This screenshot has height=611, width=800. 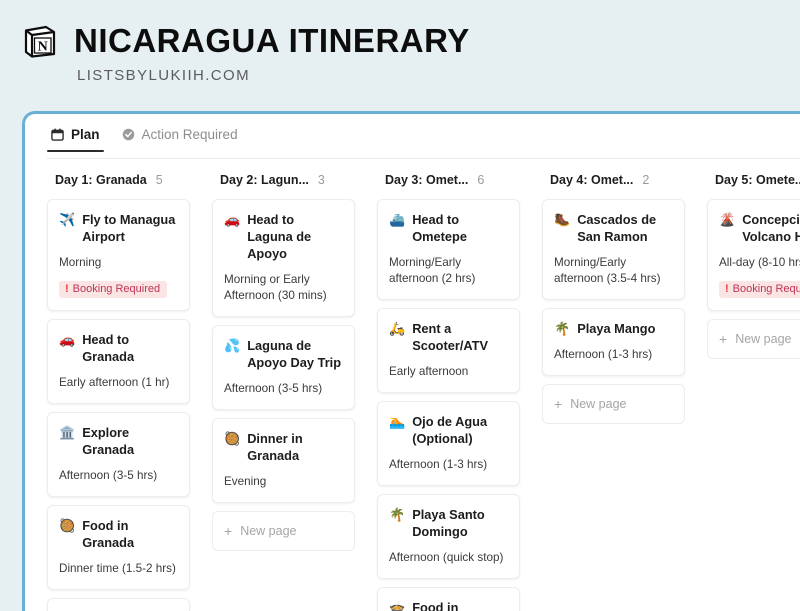 I want to click on card-subtitle: Evening, so click(x=245, y=481).